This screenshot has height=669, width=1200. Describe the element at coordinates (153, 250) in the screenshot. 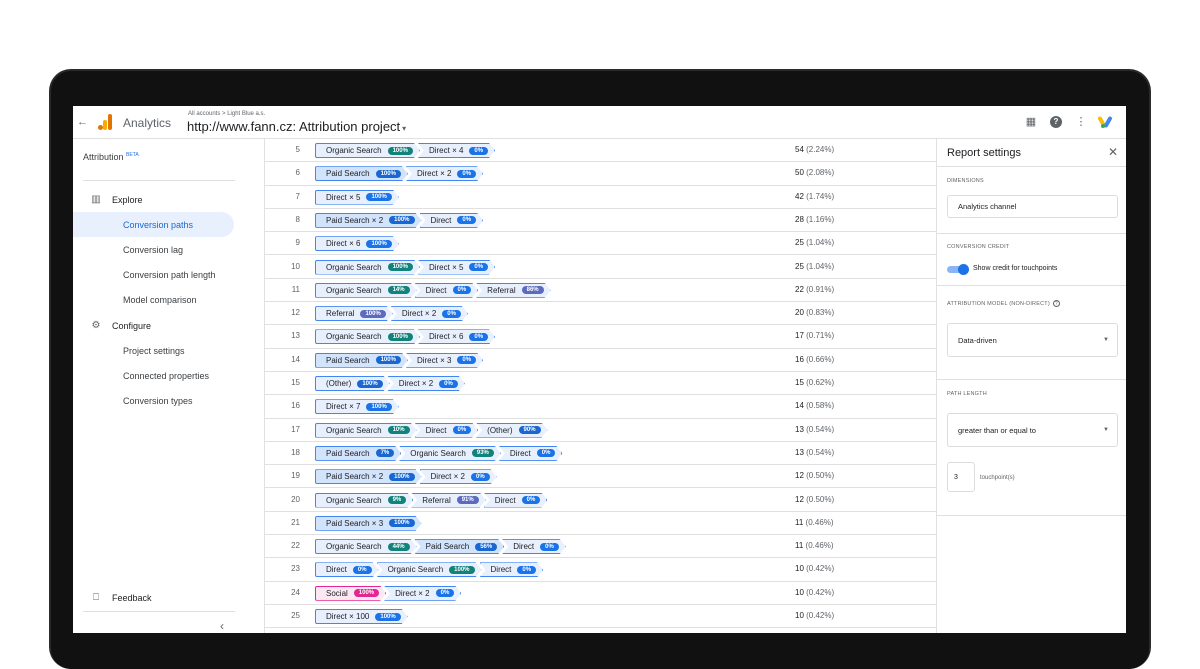

I see `sidebar-item-conversion-lag: Conversion lag` at that location.